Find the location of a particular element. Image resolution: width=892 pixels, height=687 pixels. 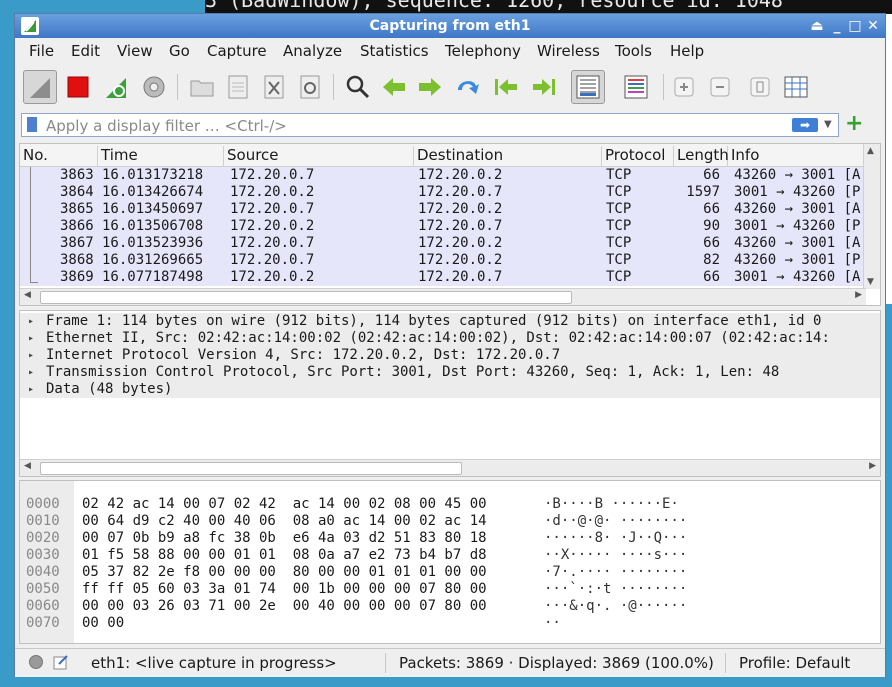

details-horizontal-scrollbar: ◀ ▶ is located at coordinates (450, 467).